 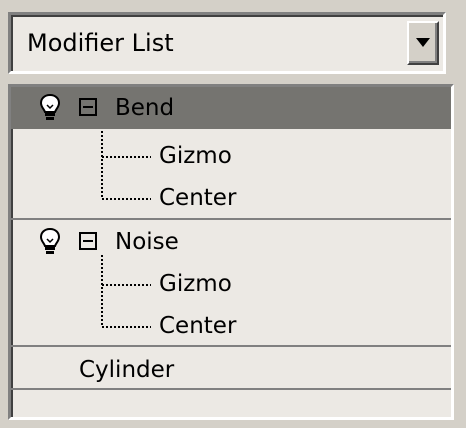 I want to click on chevron-down-icon, so click(x=423, y=42).